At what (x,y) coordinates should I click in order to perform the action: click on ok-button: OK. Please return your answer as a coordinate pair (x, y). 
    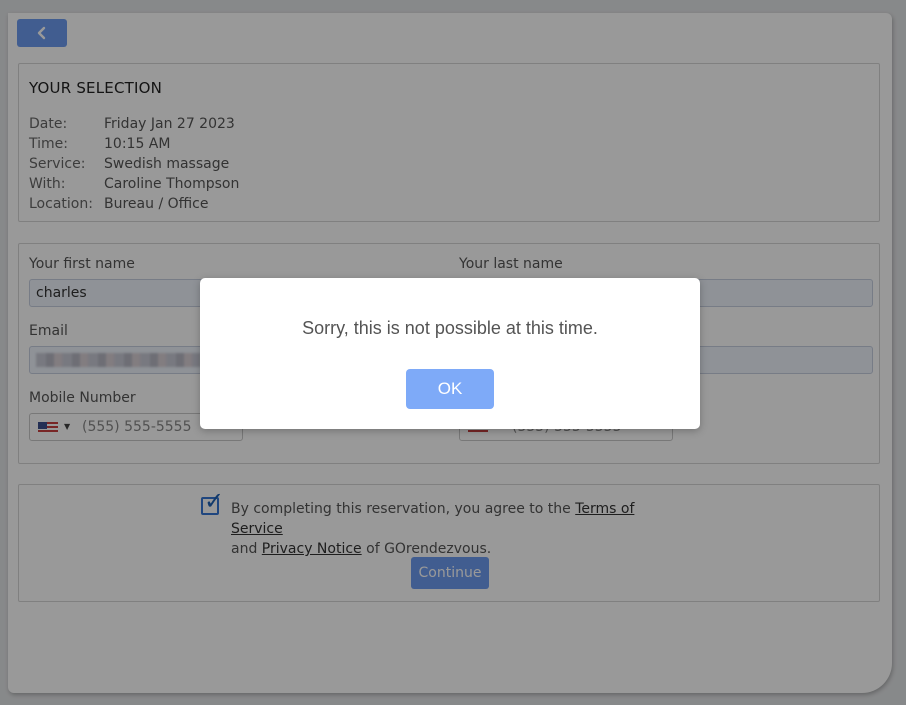
    Looking at the image, I should click on (450, 389).